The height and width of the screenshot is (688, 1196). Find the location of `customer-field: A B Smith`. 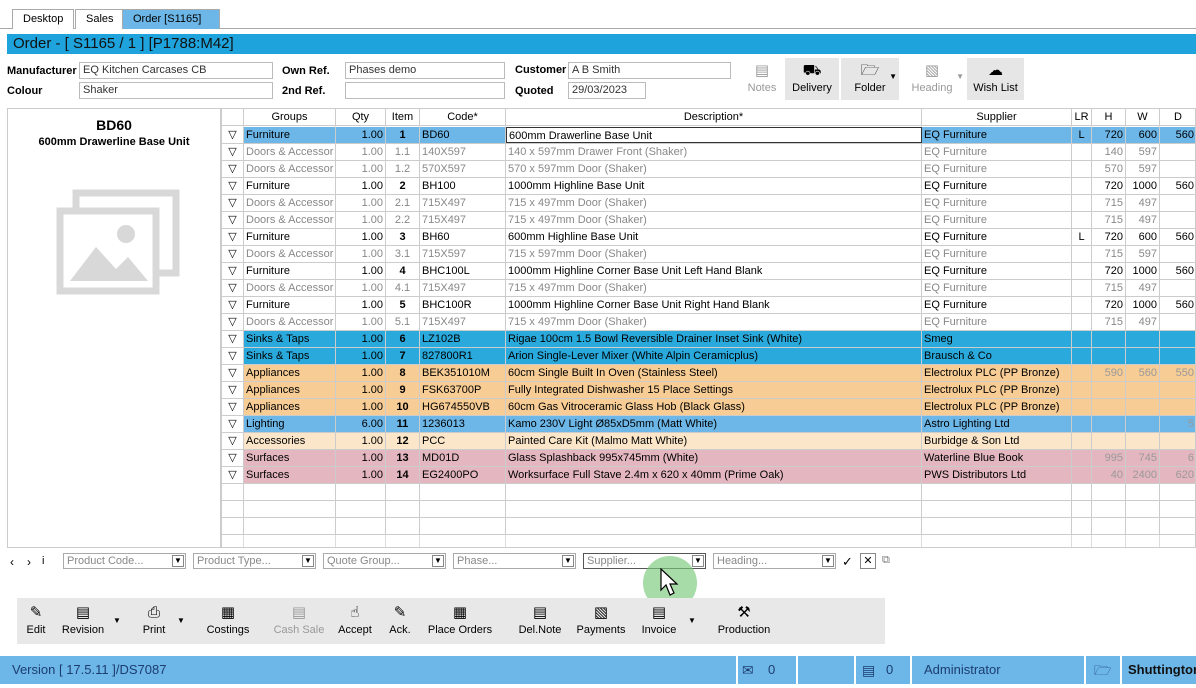

customer-field: A B Smith is located at coordinates (649, 70).